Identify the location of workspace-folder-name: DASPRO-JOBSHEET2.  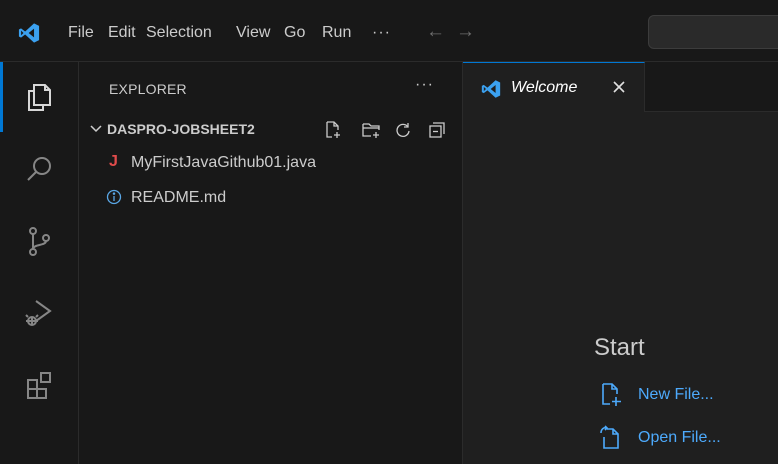
(181, 129).